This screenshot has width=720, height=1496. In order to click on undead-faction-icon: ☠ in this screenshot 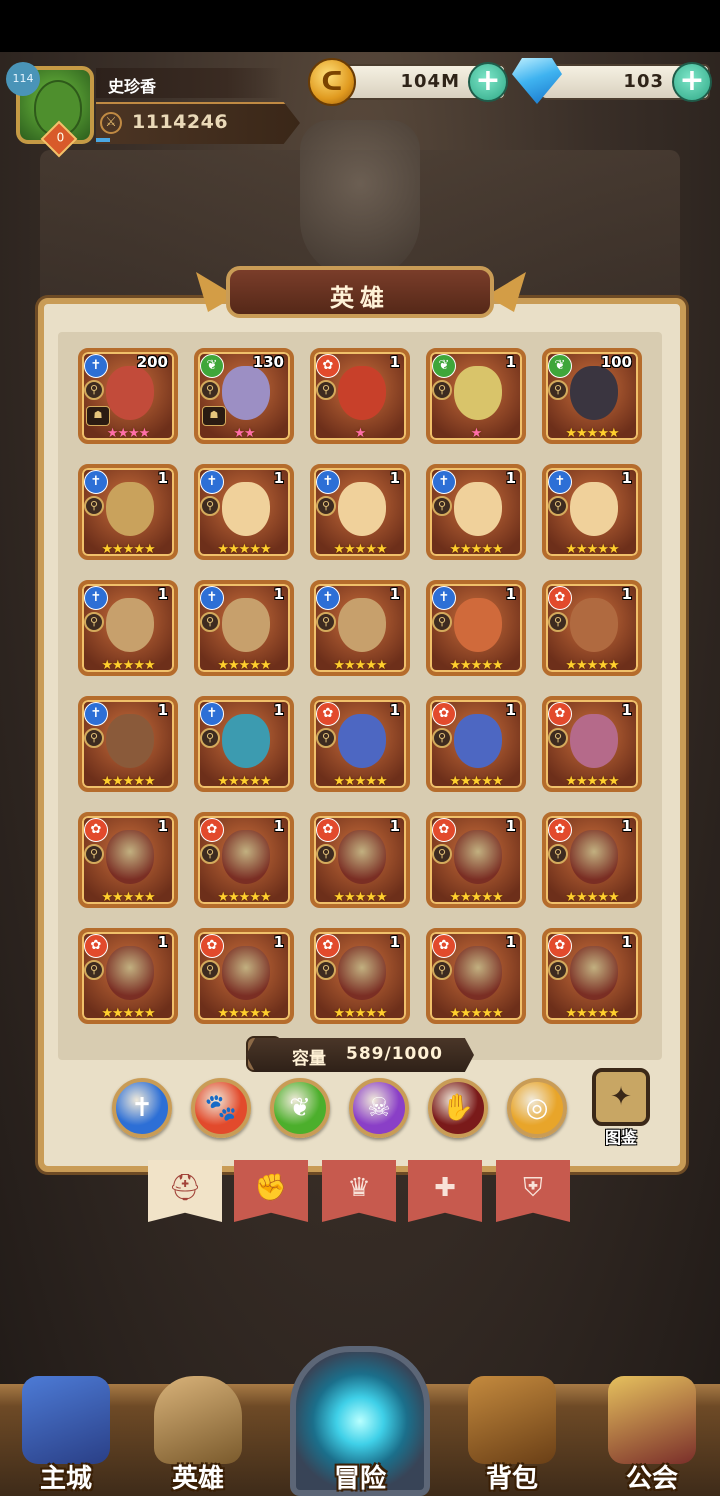, I will do `click(379, 1108)`.